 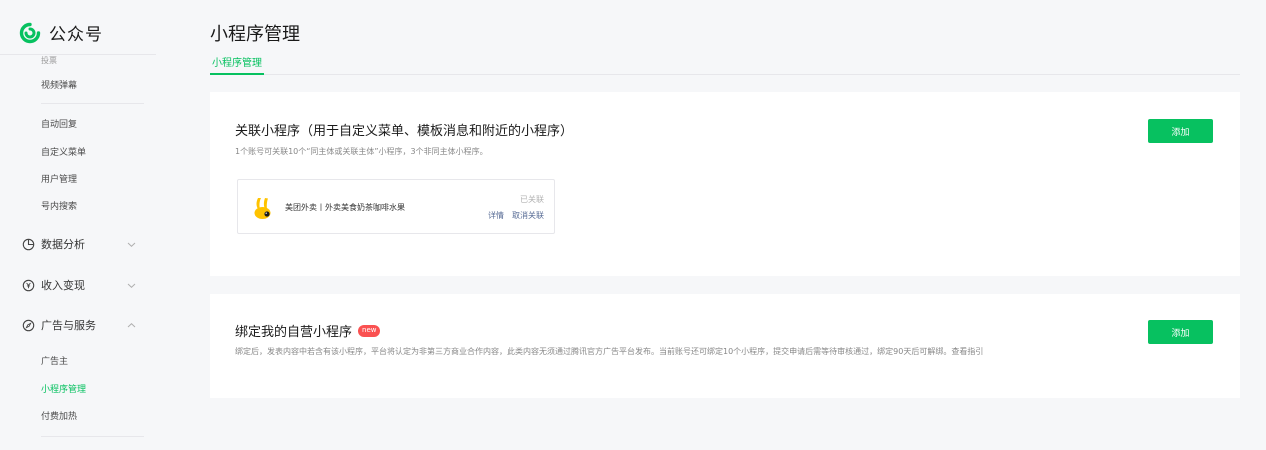 What do you see at coordinates (369, 330) in the screenshot?
I see `new-badge: new` at bounding box center [369, 330].